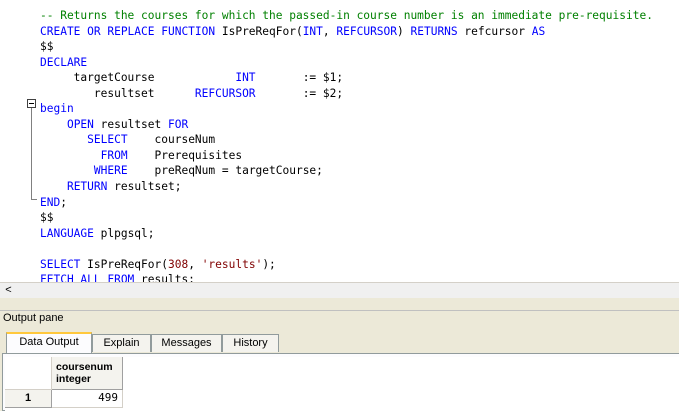 The image size is (679, 411). Describe the element at coordinates (326, 109) in the screenshot. I see `code-line: begin` at that location.